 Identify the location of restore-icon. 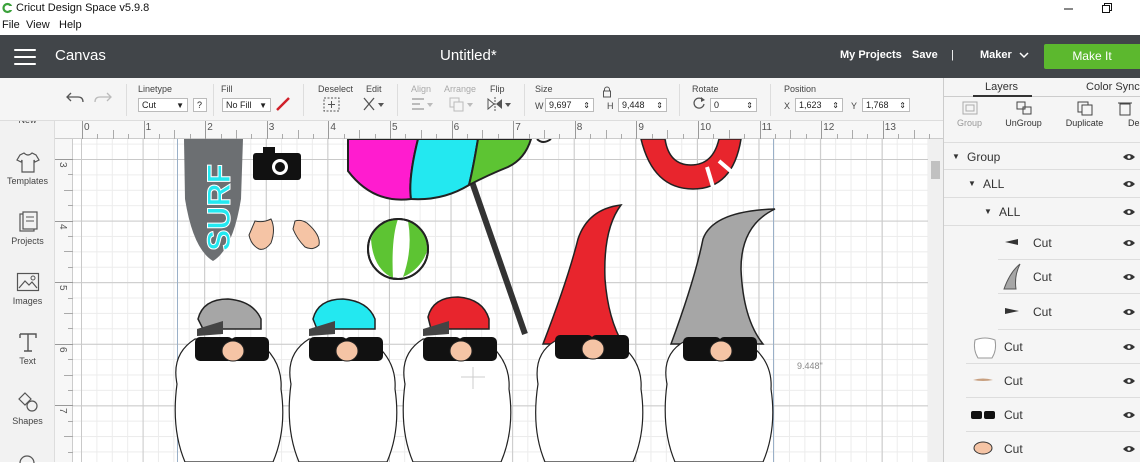
(1107, 8).